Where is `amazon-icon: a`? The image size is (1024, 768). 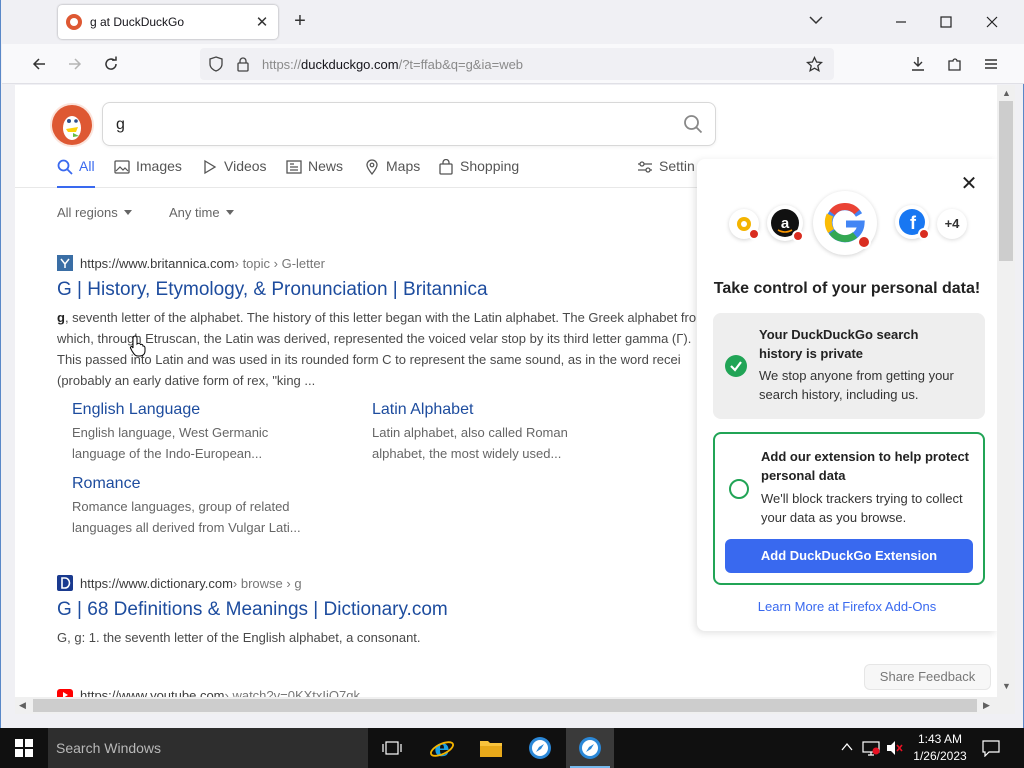 amazon-icon: a is located at coordinates (785, 223).